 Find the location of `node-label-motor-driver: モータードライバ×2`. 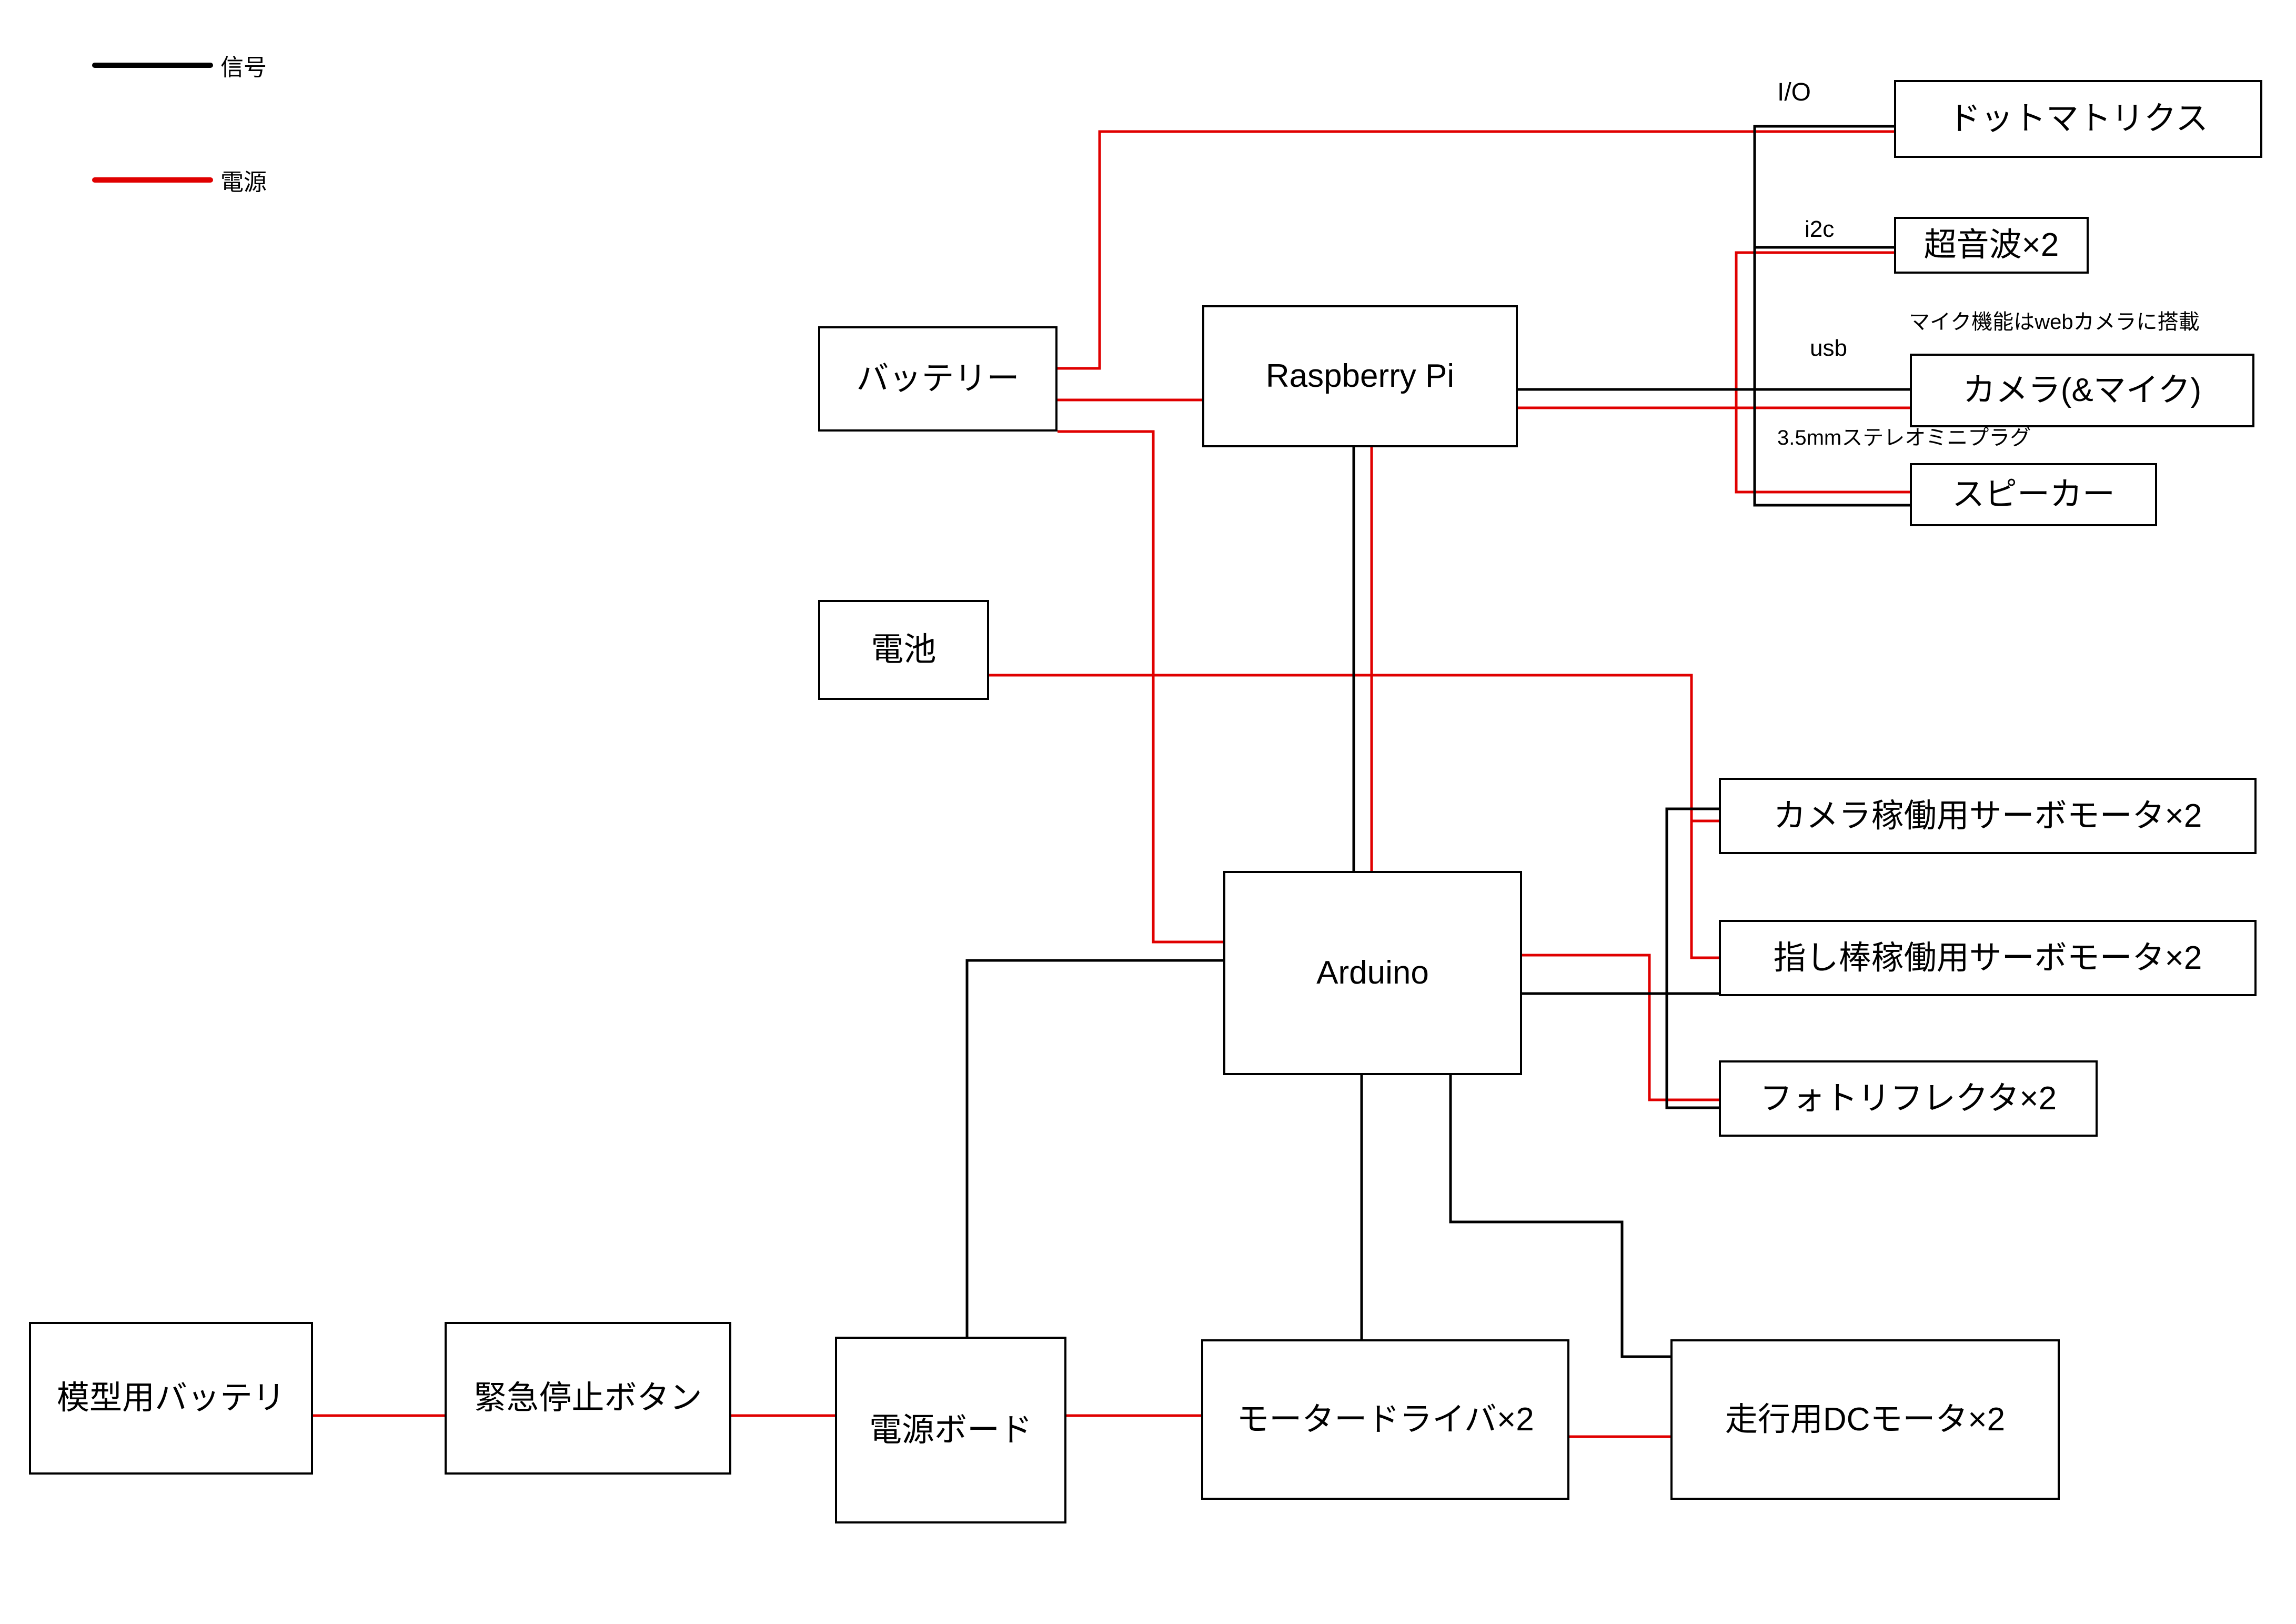

node-label-motor-driver: モータードライバ×2 is located at coordinates (1385, 1419).